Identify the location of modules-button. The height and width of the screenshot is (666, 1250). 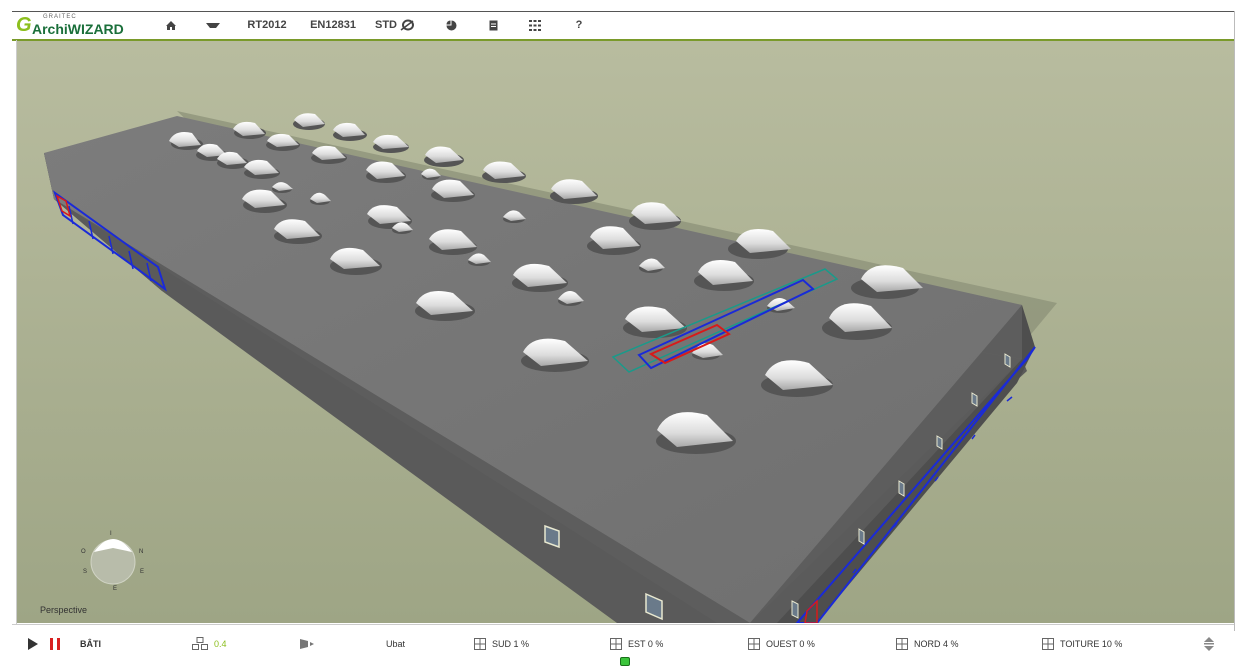
(535, 25).